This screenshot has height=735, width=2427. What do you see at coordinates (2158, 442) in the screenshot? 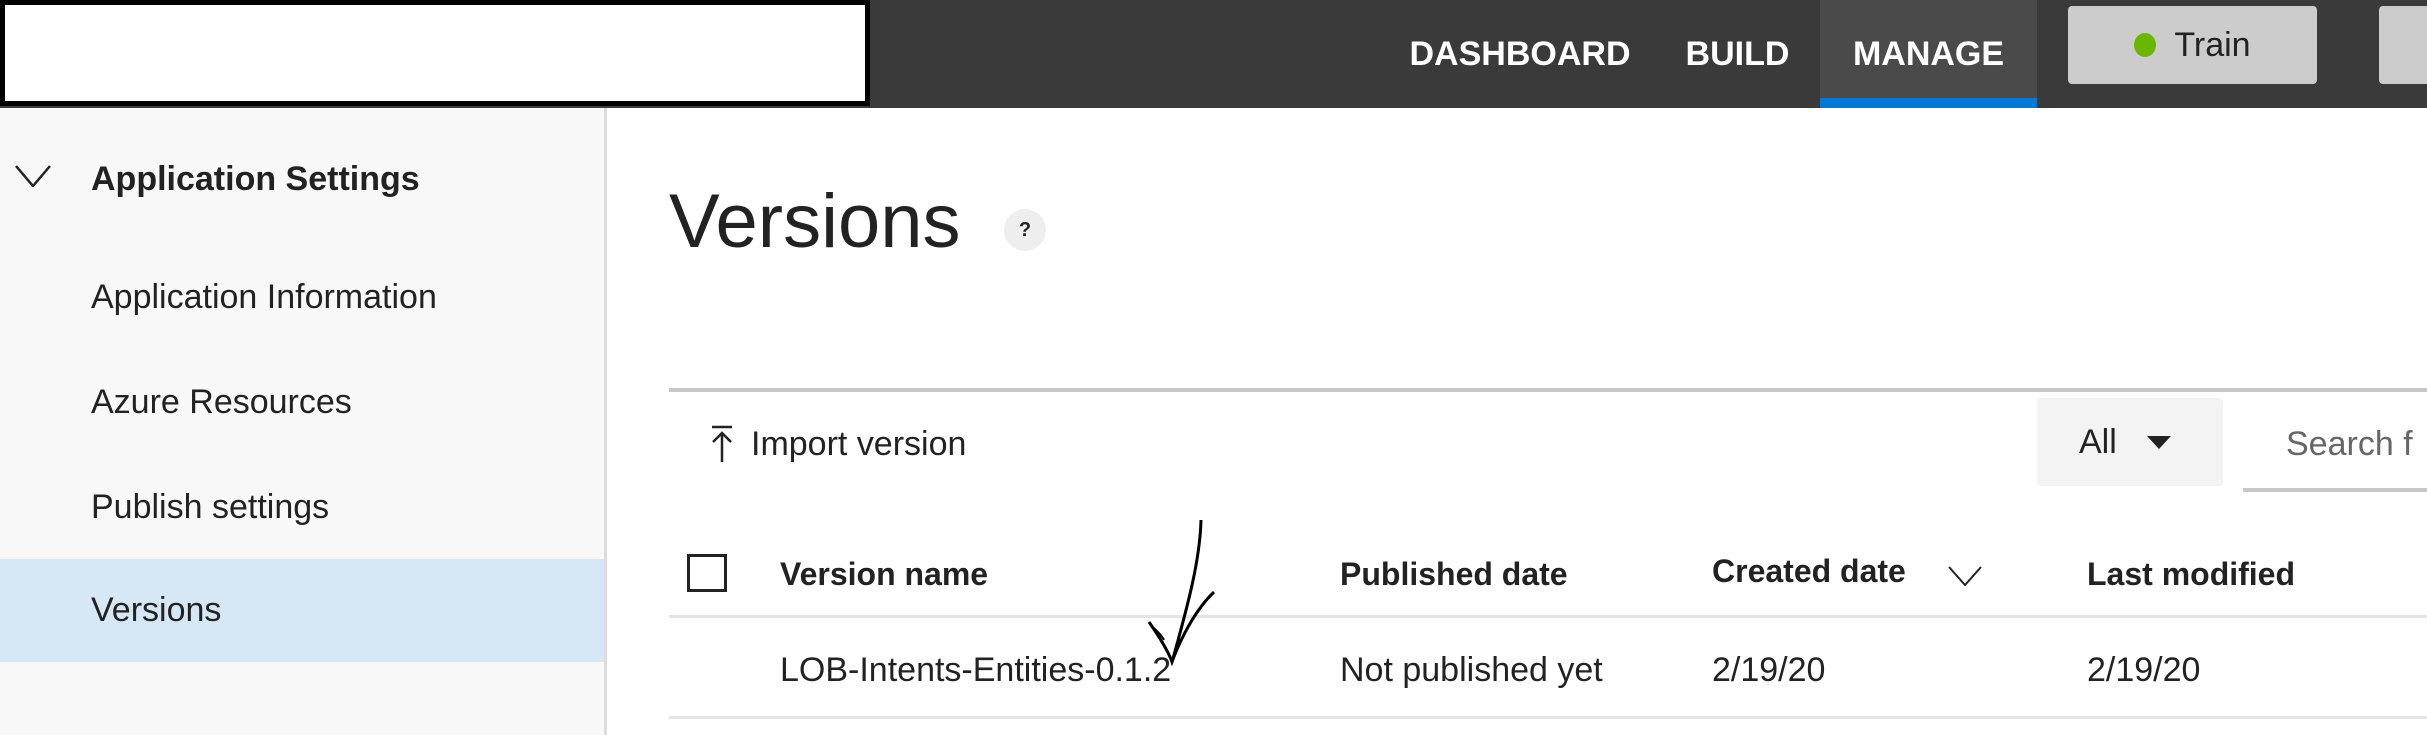
I see `caret-down-icon` at bounding box center [2158, 442].